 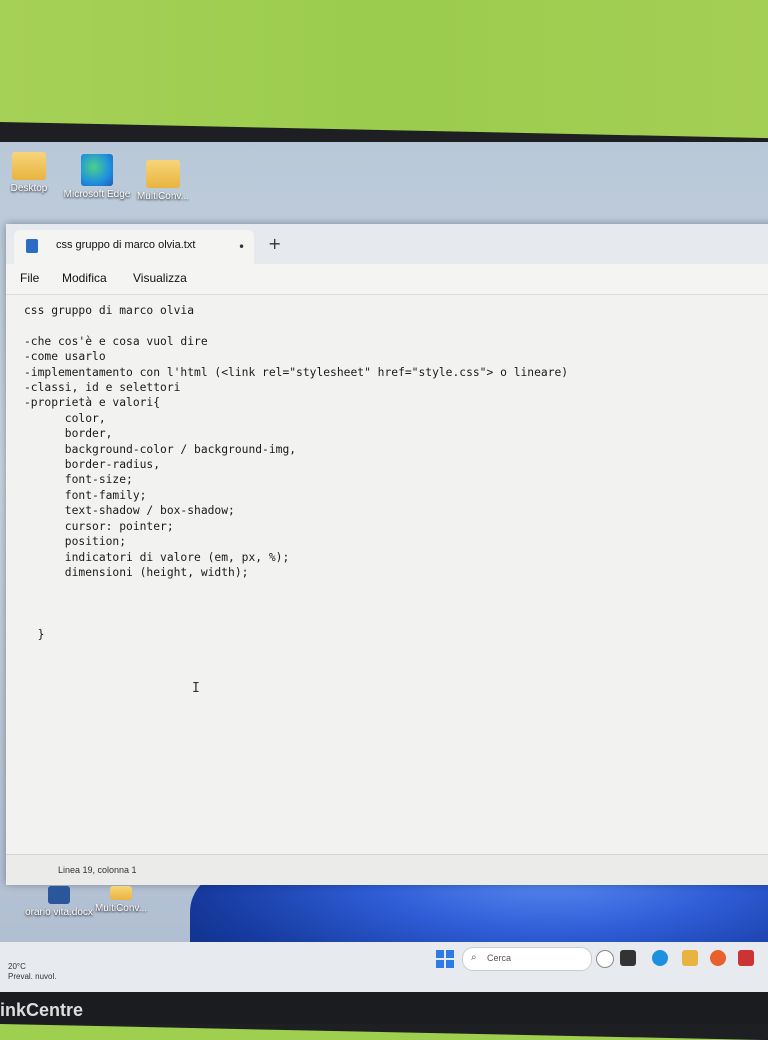 I want to click on menu-modifica: Modifica, so click(x=84, y=278).